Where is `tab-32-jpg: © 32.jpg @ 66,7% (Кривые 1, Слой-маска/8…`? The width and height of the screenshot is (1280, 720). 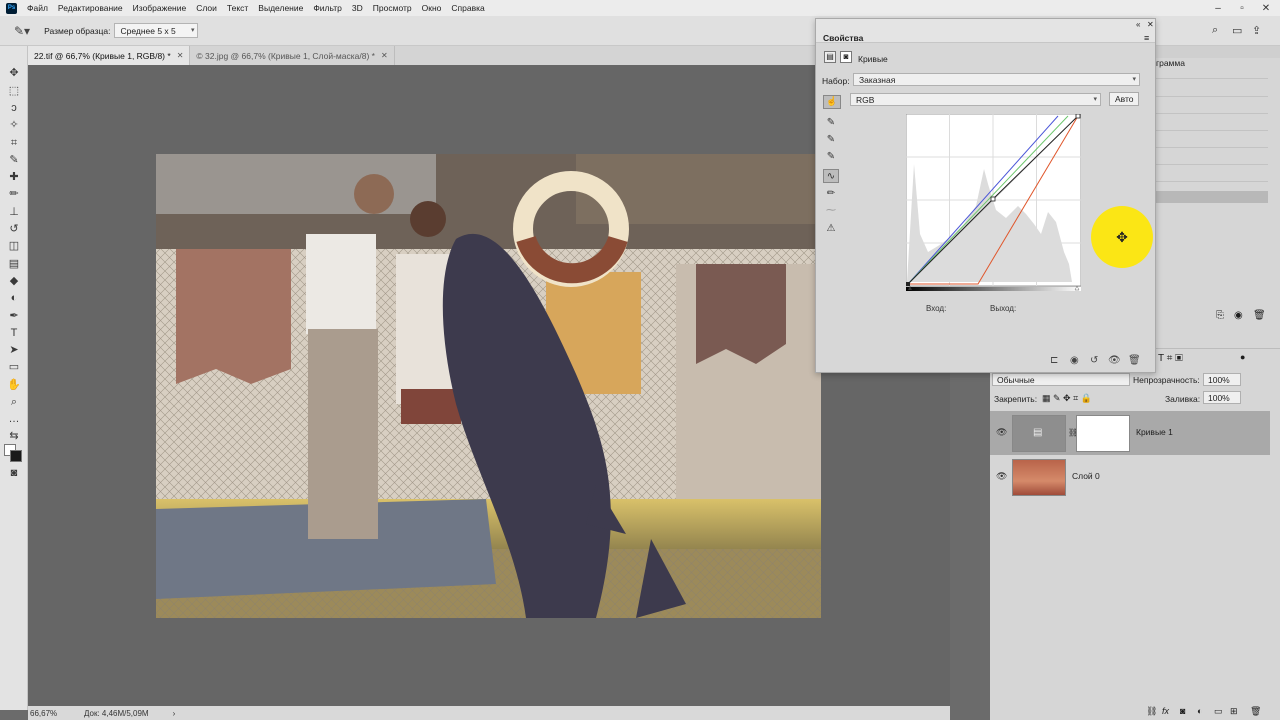 tab-32-jpg: © 32.jpg @ 66,7% (Кривые 1, Слой-маска/8… is located at coordinates (292, 55).